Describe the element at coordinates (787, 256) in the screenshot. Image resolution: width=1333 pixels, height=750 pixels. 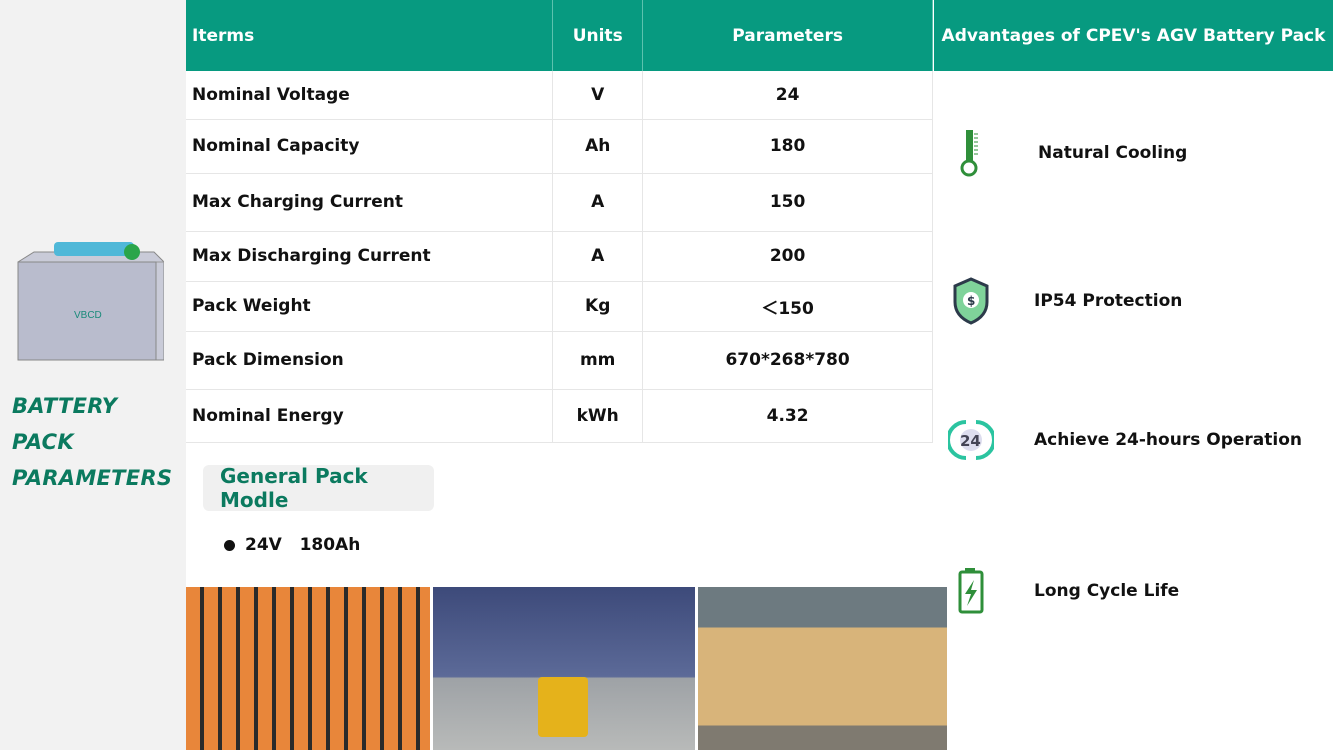
I see `value-cell: 200` at that location.